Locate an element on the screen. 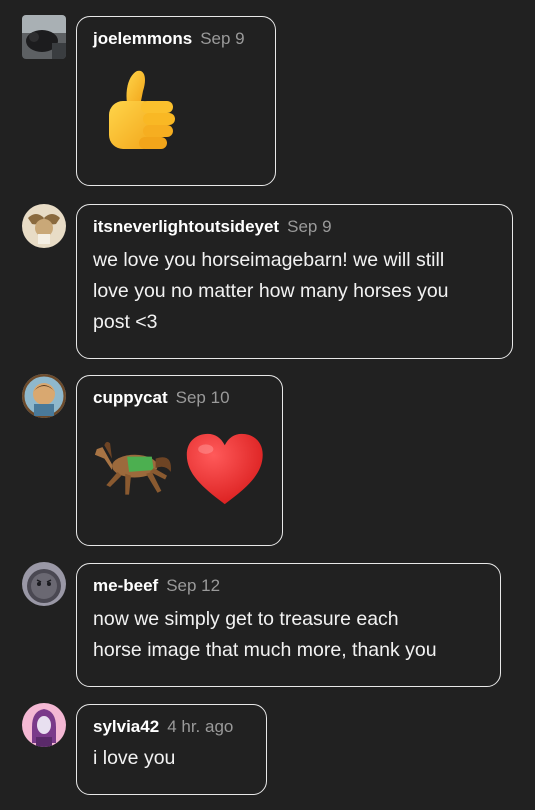 Image resolution: width=535 pixels, height=810 pixels. avatar-itsneverlightoutsideyet is located at coordinates (44, 226).